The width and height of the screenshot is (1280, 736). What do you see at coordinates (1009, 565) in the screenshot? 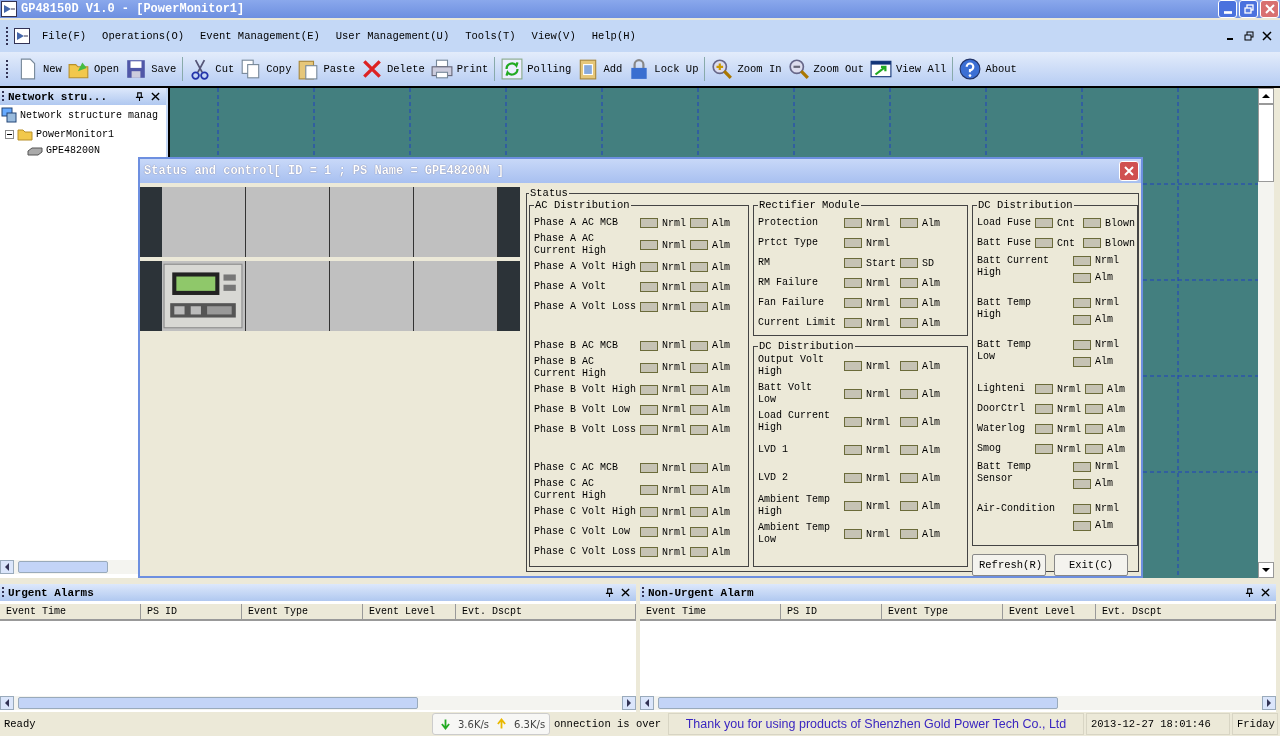
I see `dialog-button: Refresh(R)` at bounding box center [1009, 565].